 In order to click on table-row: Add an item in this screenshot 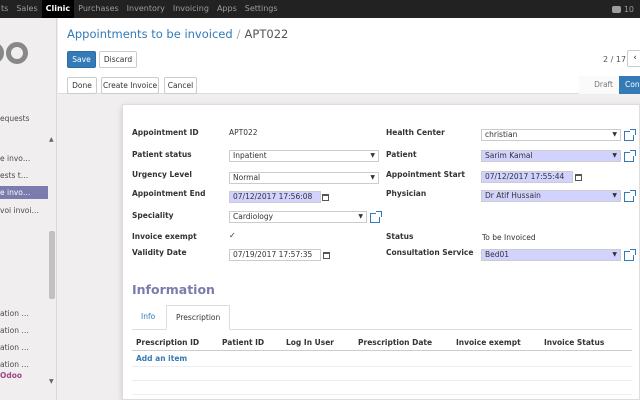, I will do `click(382, 358)`.